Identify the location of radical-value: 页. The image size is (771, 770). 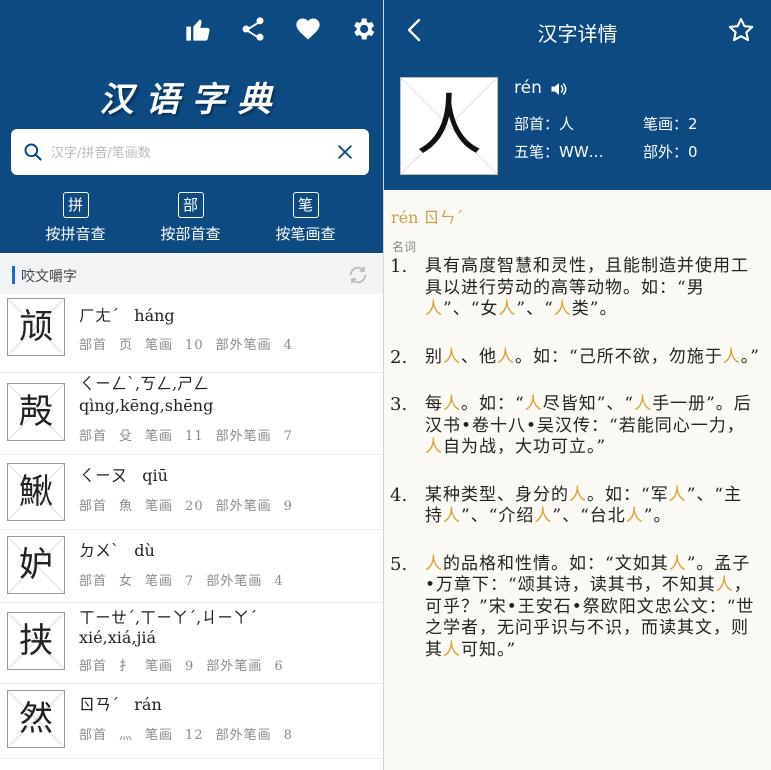
(126, 345).